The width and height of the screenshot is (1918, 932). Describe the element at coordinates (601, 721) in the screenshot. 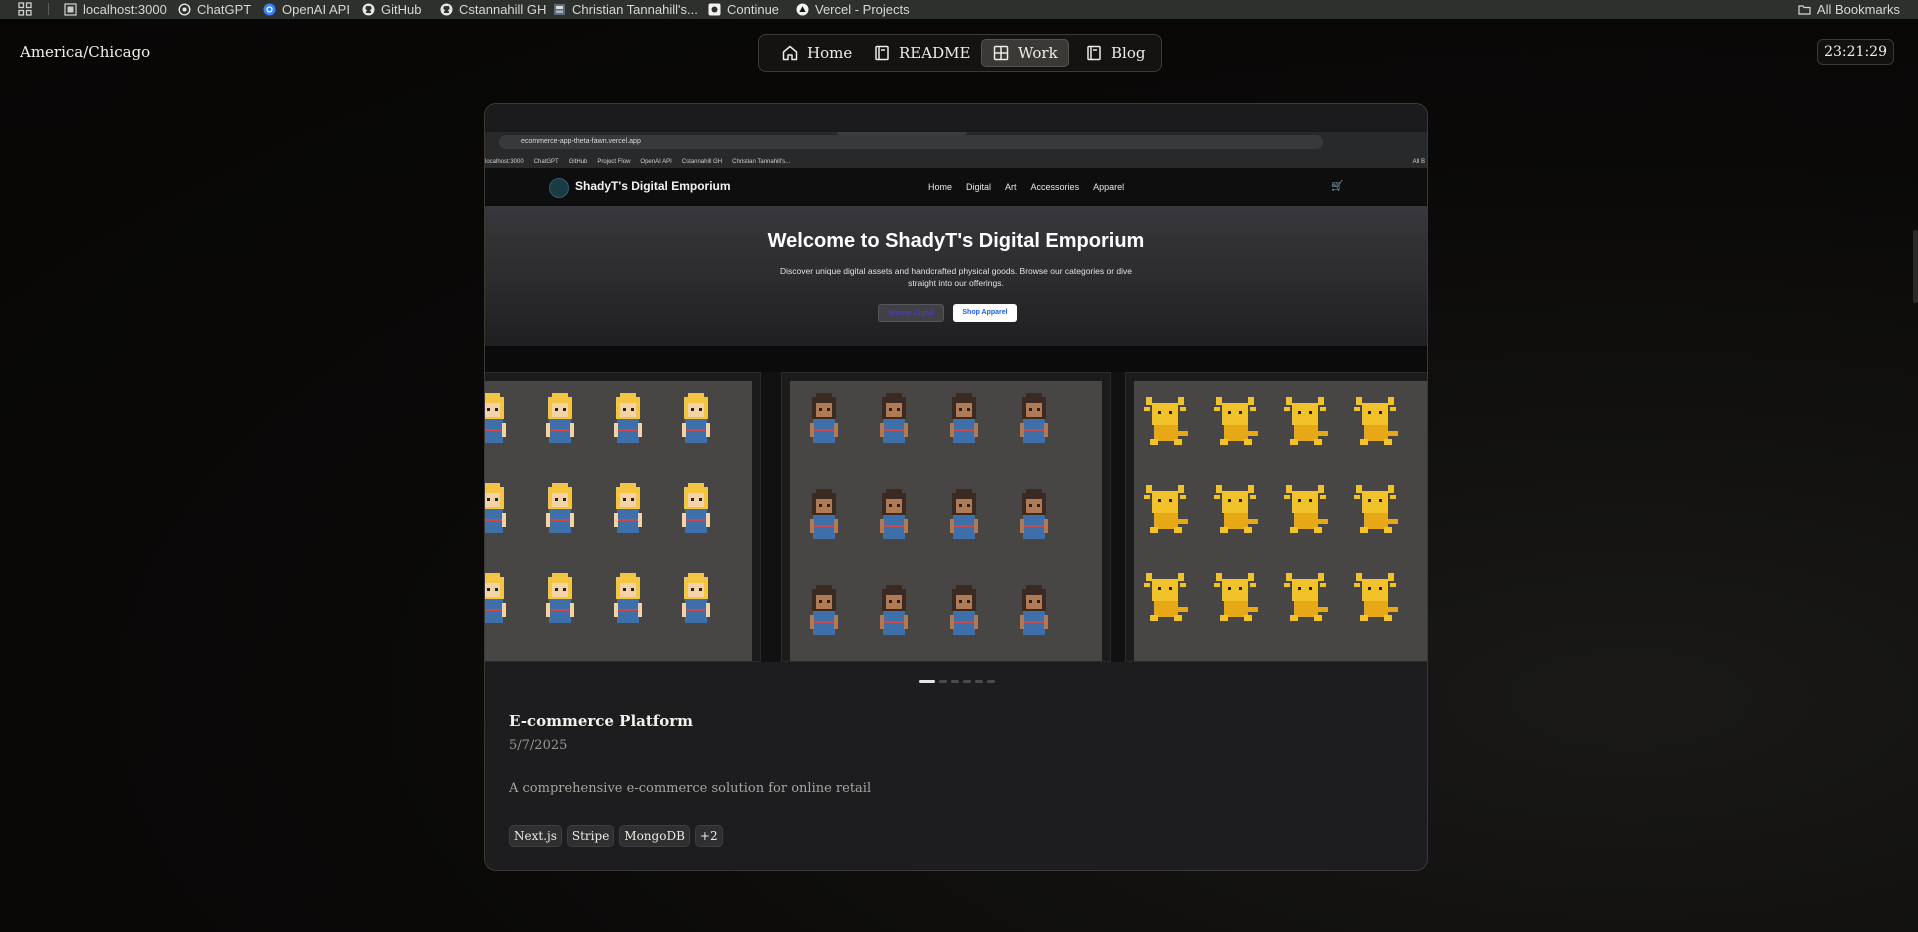

I see `project-title: E-commerce Platform` at that location.